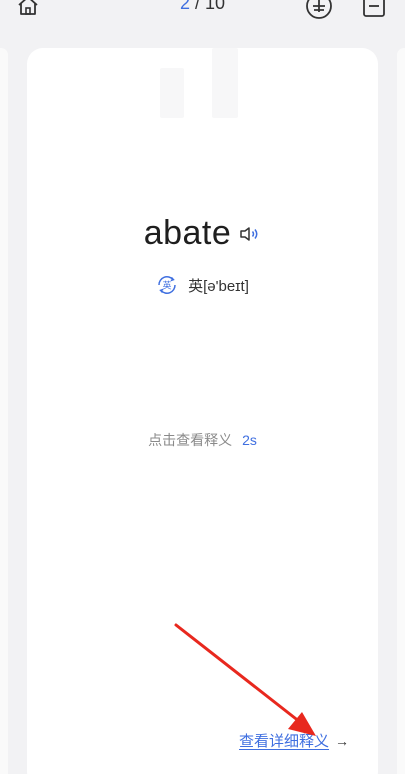  What do you see at coordinates (184, 6) in the screenshot?
I see `counter-current: 2` at bounding box center [184, 6].